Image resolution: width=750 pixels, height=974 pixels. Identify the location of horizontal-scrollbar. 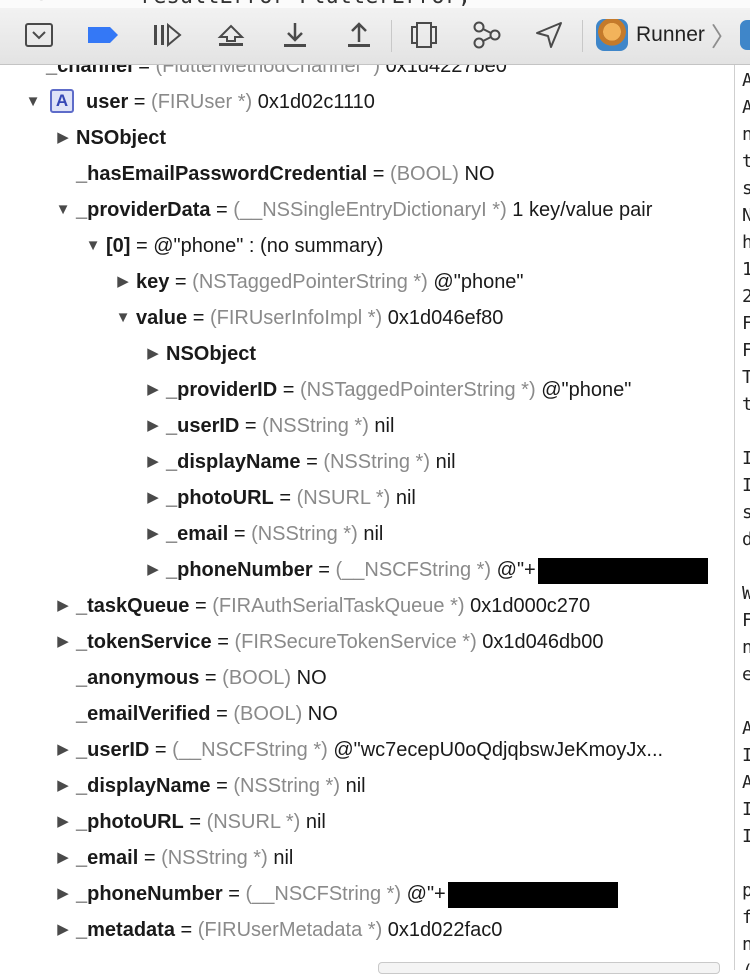
(549, 968).